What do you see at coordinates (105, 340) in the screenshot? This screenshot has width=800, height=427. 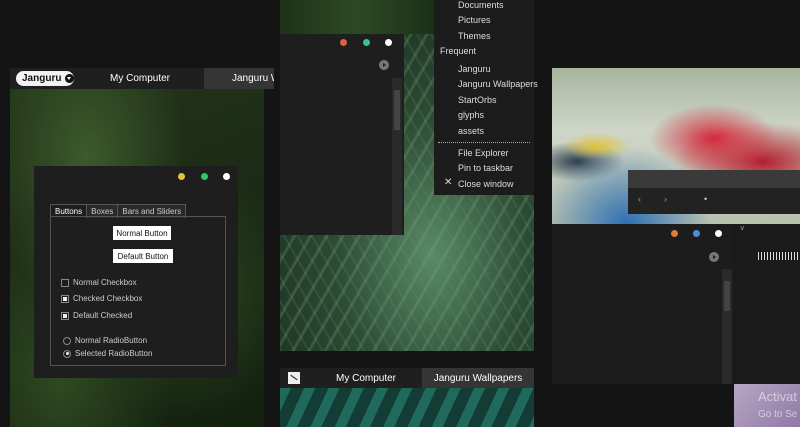 I see `normal-radiobutton: Normal RadioButton` at bounding box center [105, 340].